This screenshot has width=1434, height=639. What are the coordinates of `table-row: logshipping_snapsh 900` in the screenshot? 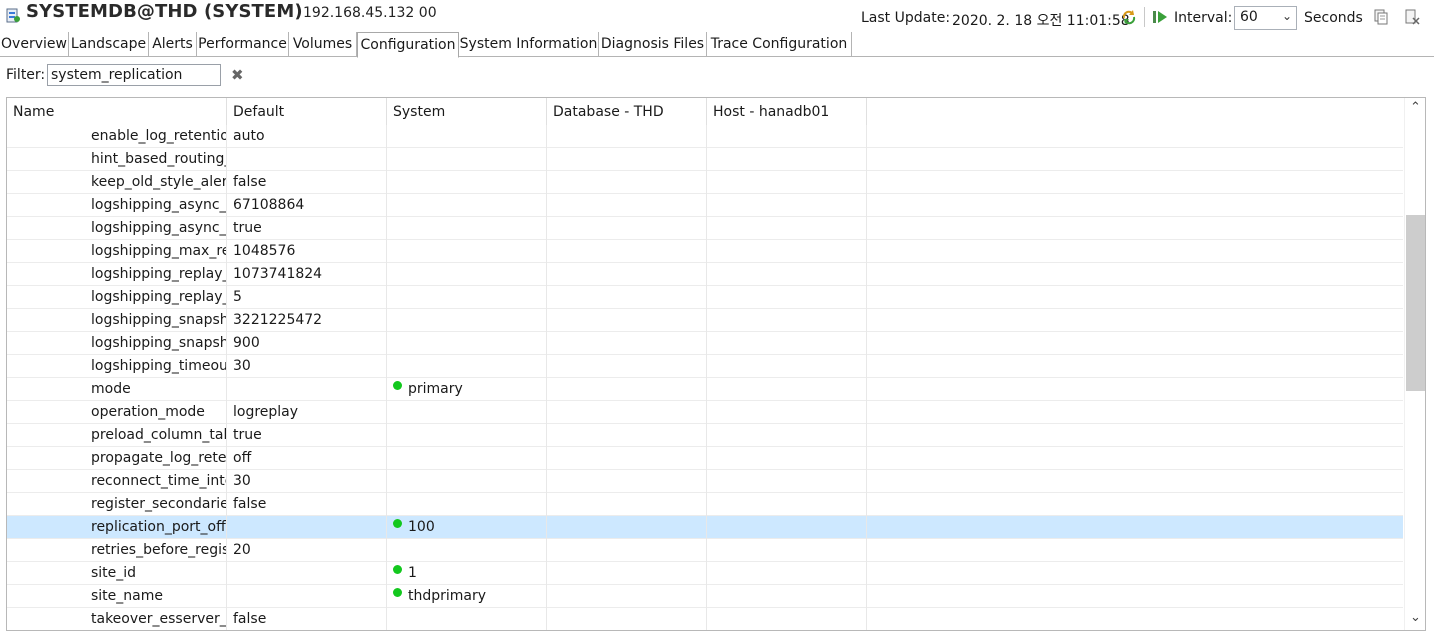 It's located at (705, 343).